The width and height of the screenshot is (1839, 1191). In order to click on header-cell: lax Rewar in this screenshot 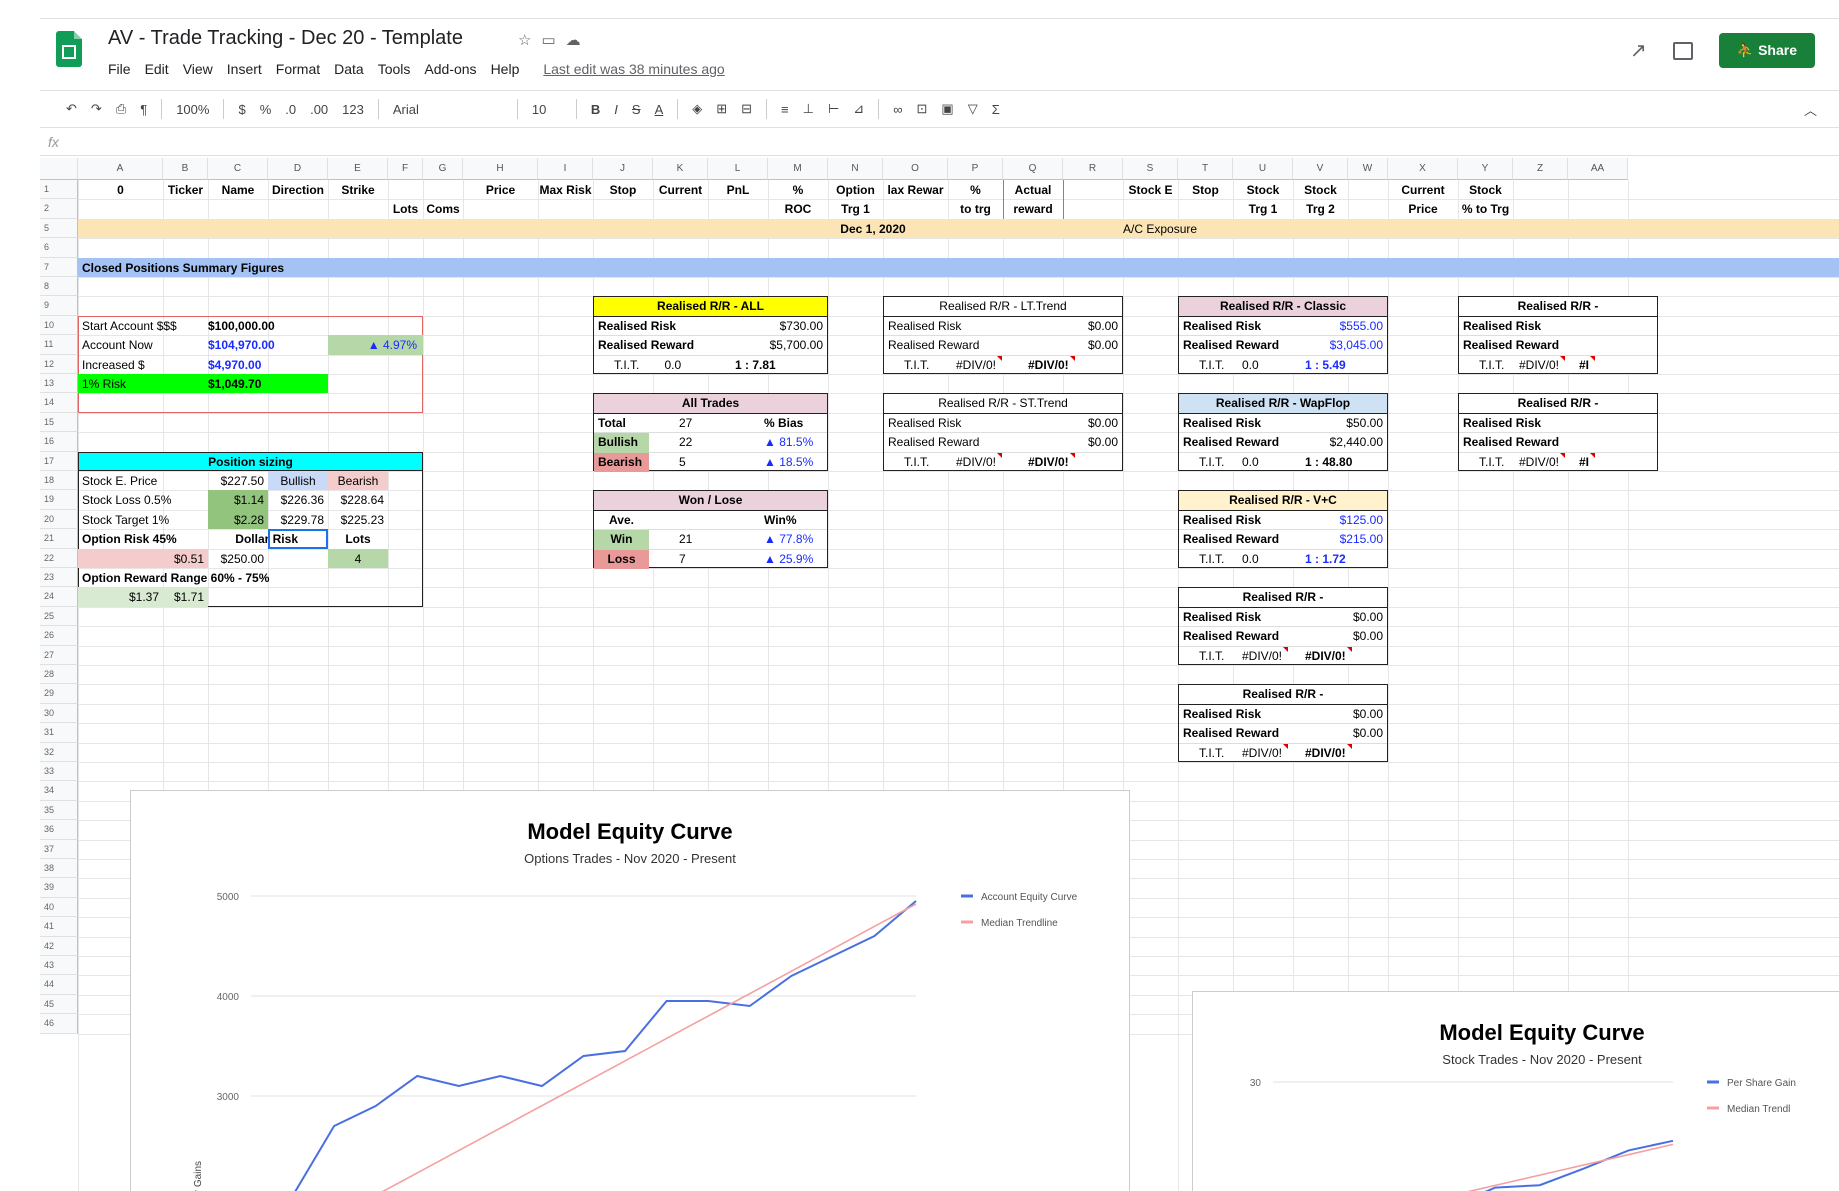, I will do `click(915, 190)`.